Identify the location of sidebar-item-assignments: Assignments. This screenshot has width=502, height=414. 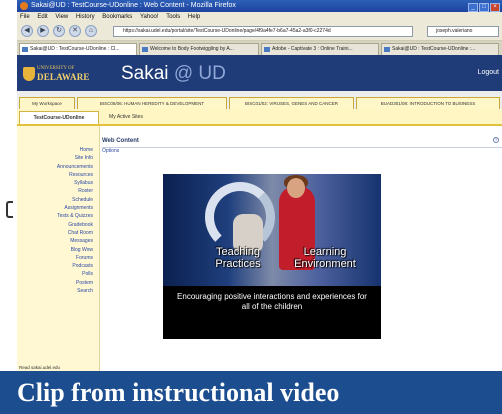
(58, 208).